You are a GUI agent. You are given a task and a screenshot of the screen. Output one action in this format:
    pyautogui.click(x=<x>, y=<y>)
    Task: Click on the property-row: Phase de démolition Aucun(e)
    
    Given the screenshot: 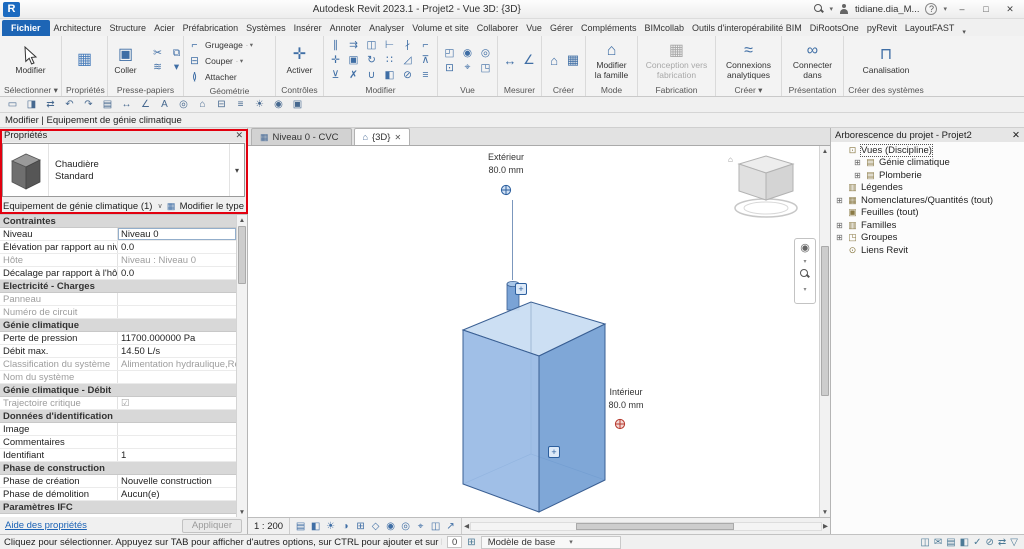 What is the action you would take?
    pyautogui.click(x=118, y=494)
    